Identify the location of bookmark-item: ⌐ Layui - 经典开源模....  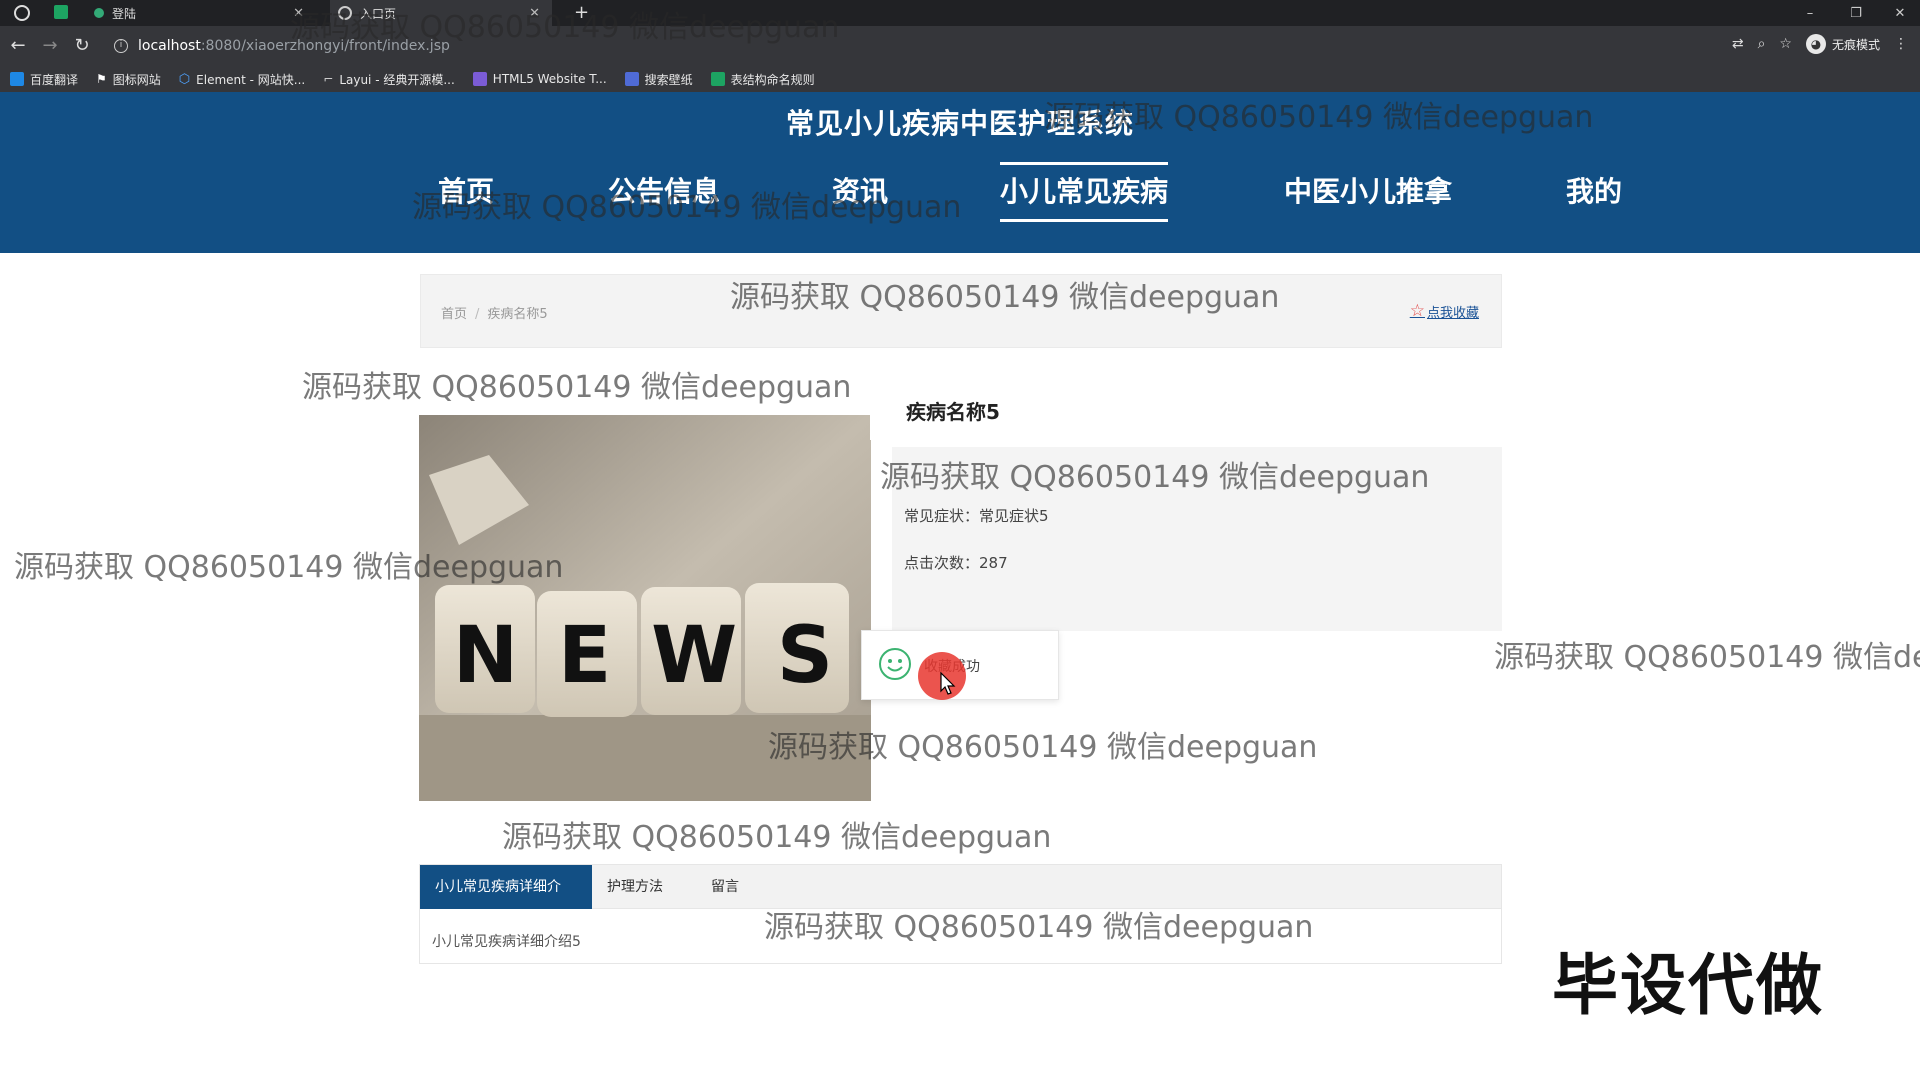
(389, 79).